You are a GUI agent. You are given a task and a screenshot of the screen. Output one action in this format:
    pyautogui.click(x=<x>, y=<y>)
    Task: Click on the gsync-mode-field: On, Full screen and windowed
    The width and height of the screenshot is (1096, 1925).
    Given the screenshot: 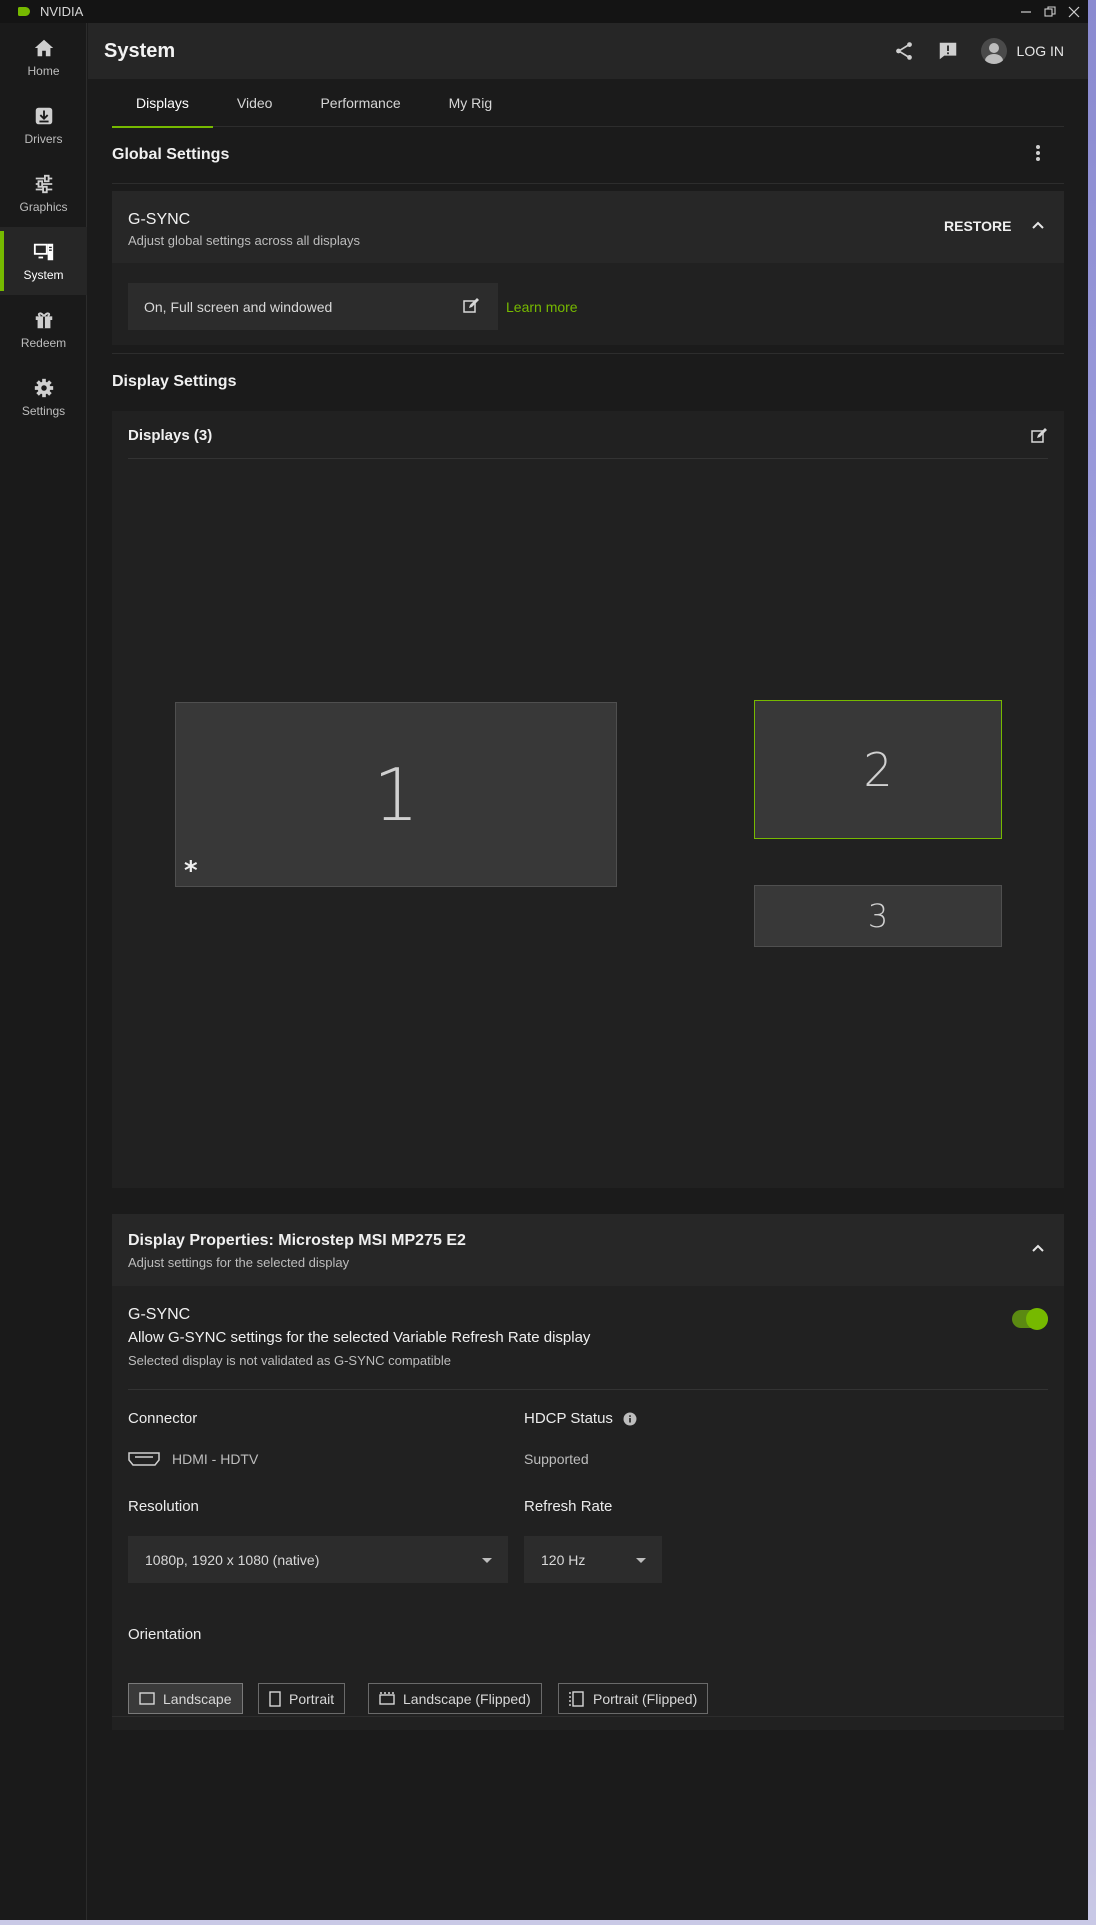 What is the action you would take?
    pyautogui.click(x=313, y=306)
    